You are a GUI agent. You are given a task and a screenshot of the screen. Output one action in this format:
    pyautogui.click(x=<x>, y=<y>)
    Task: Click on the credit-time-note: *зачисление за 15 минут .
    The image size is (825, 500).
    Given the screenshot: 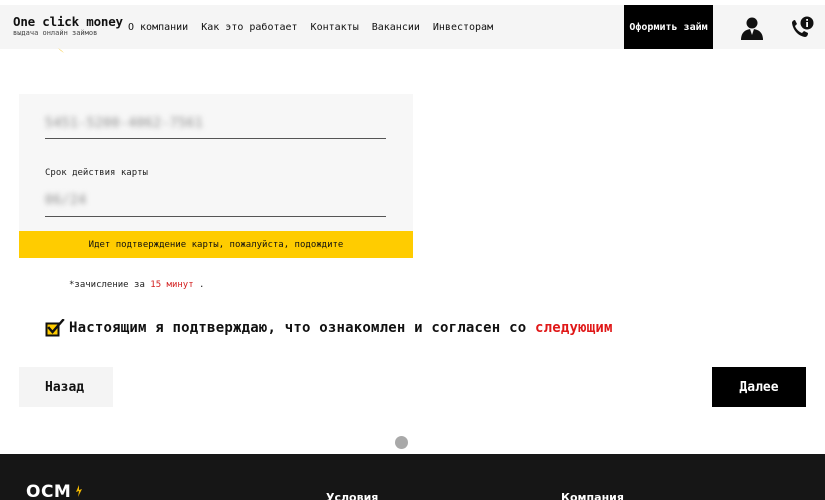 What is the action you would take?
    pyautogui.click(x=136, y=285)
    